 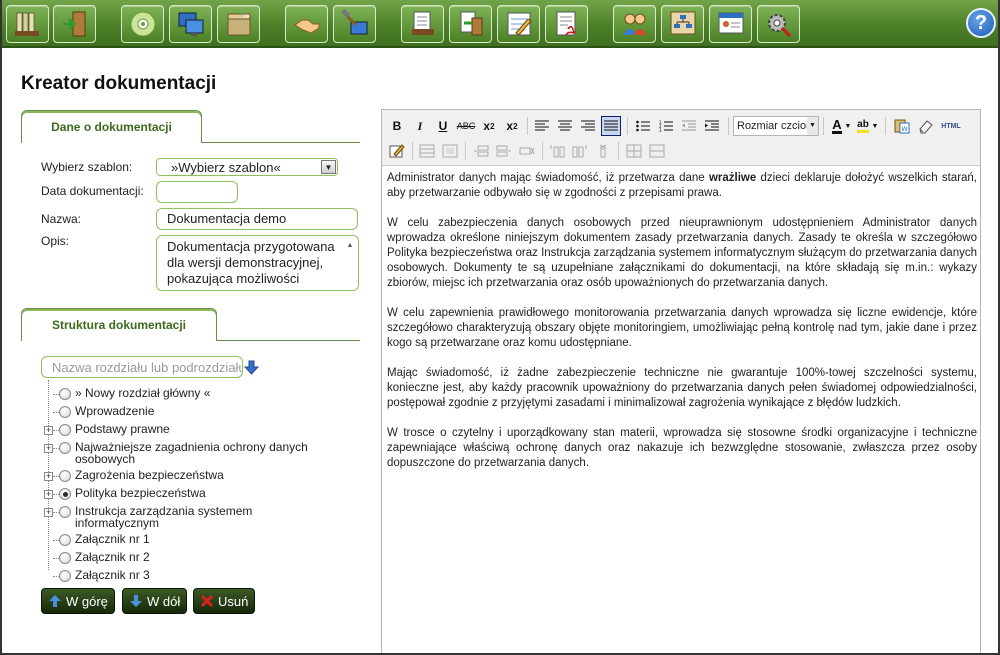 I want to click on arrow-down-icon, so click(x=251, y=367).